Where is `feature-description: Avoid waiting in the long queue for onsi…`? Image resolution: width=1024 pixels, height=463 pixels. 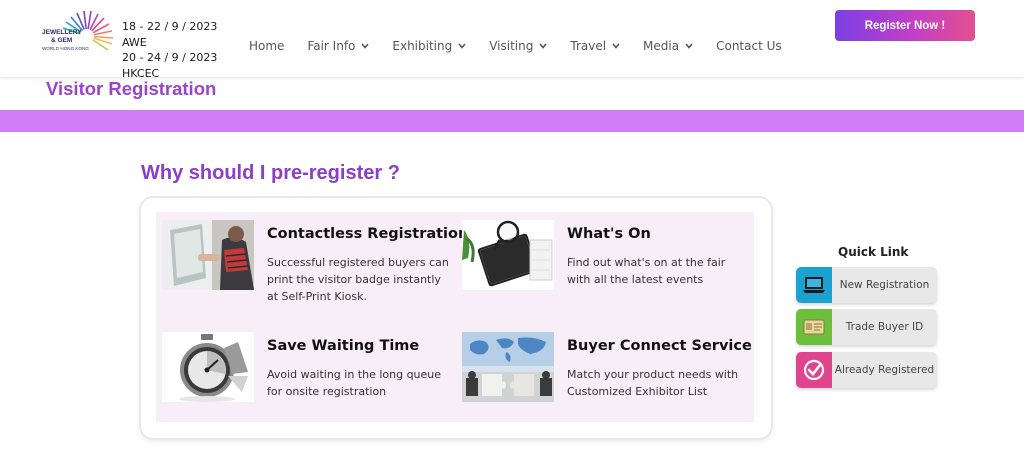 feature-description: Avoid waiting in the long queue for onsi… is located at coordinates (354, 383).